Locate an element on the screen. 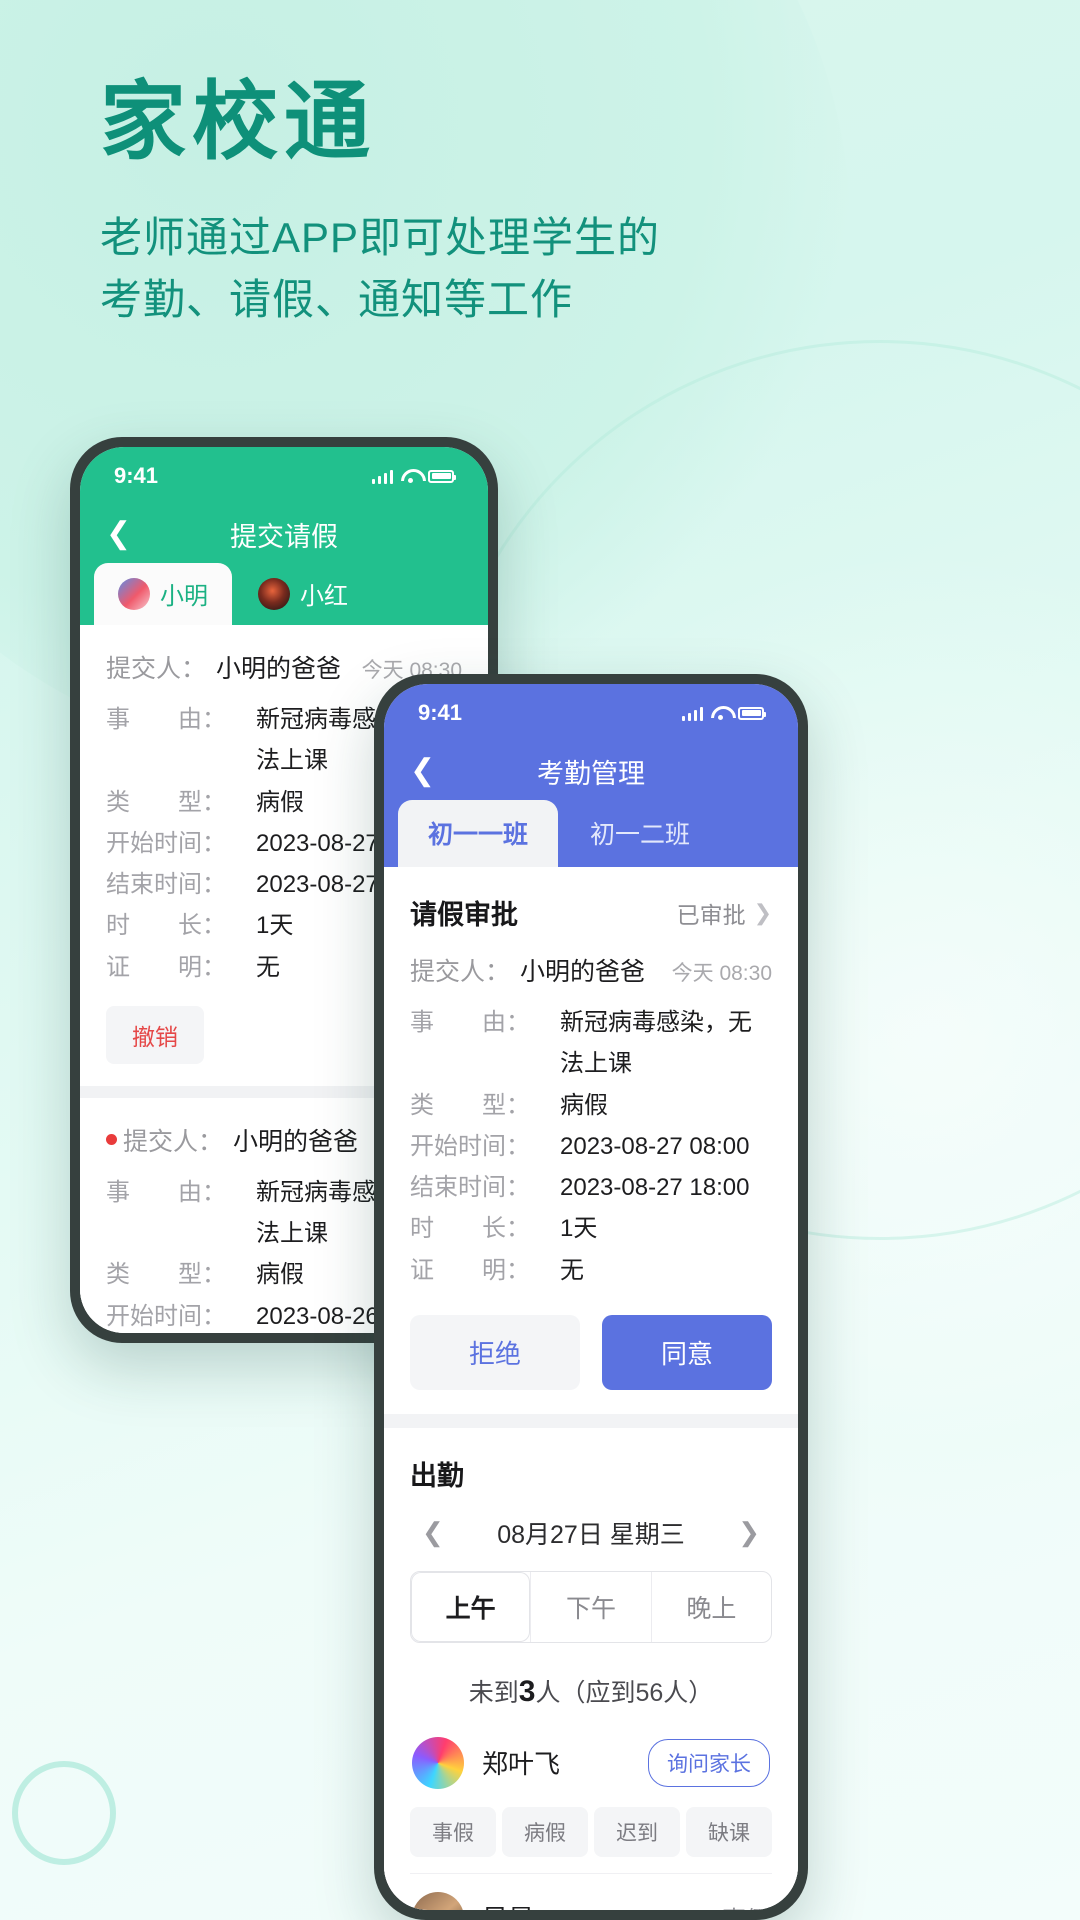 This screenshot has height=1920, width=1080. page-title: 家校通 is located at coordinates (238, 122).